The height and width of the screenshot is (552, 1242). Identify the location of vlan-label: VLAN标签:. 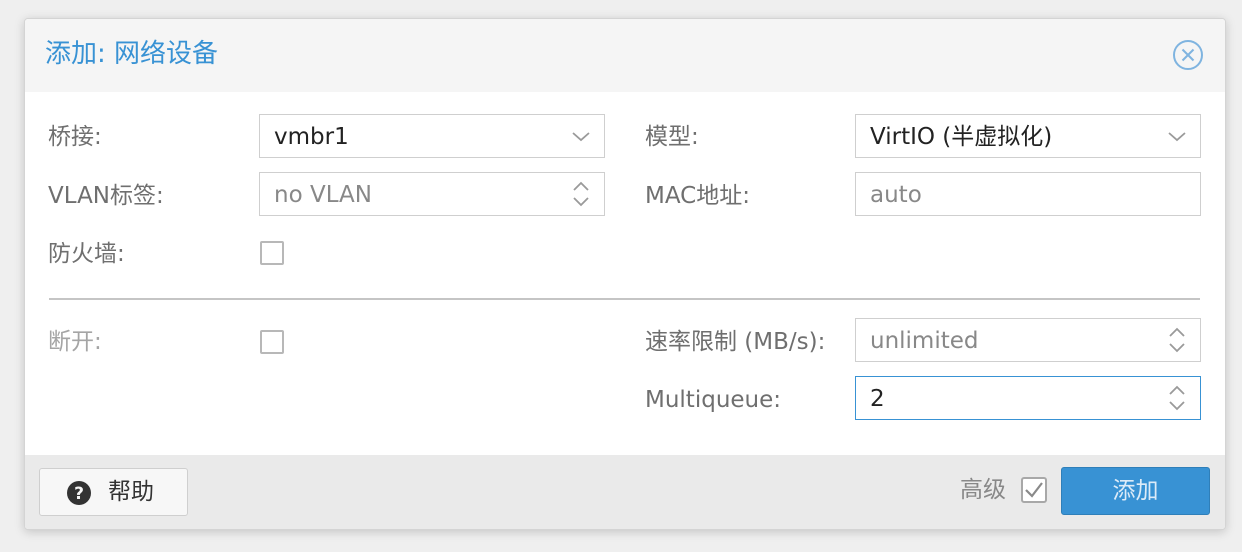
(106, 196).